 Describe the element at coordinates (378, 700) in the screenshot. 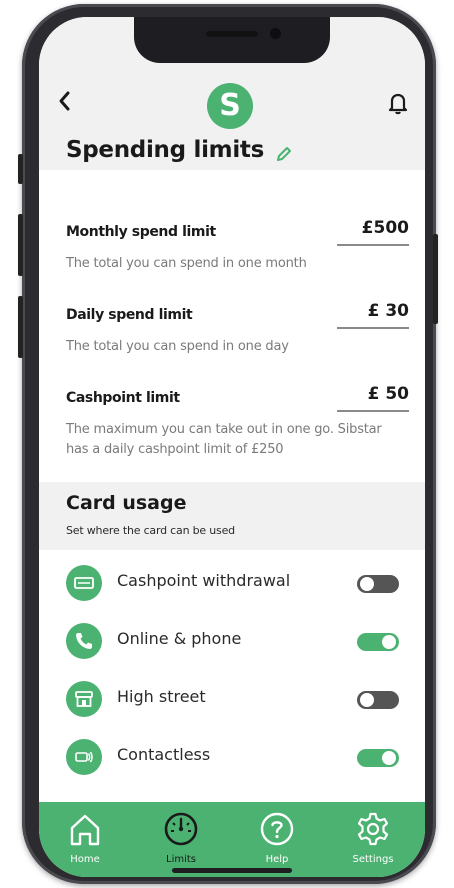

I see `high-street-toggle` at that location.